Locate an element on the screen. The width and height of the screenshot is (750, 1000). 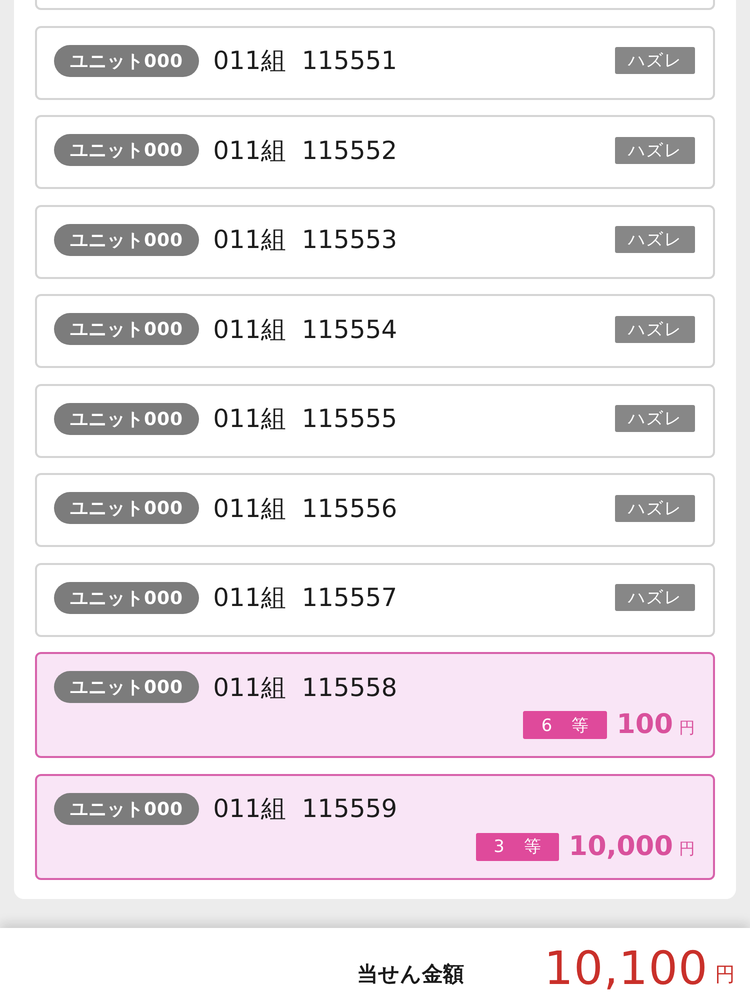
ticket-number: 011組 115556 is located at coordinates (305, 508).